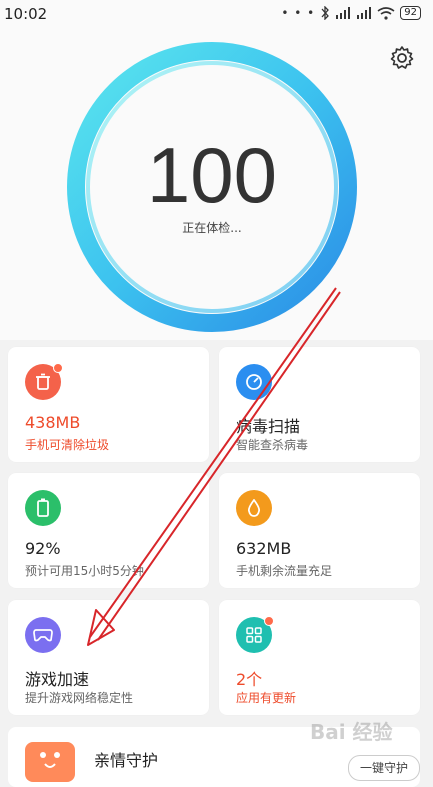 Image resolution: width=433 pixels, height=787 pixels. Describe the element at coordinates (67, 445) in the screenshot. I see `card-subtitle: 手机可清除垃圾` at that location.